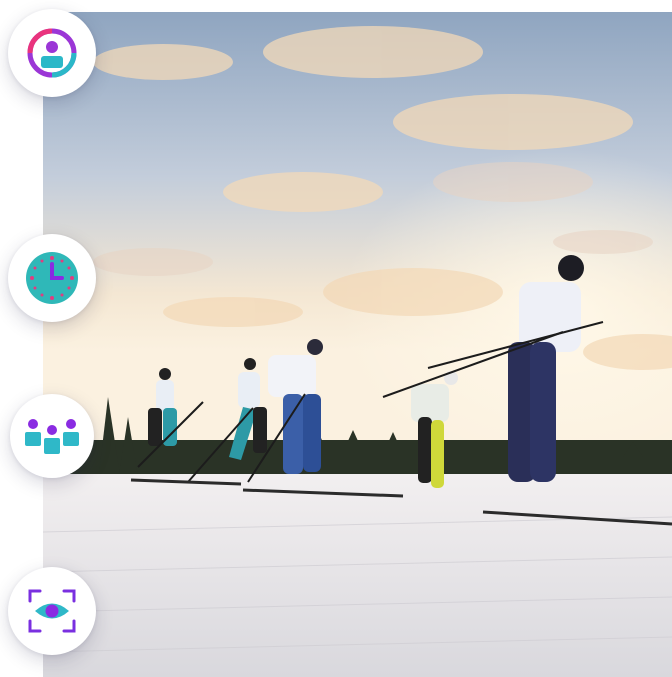 This screenshot has width=672, height=677. I want to click on eye-scan-button, so click(52, 611).